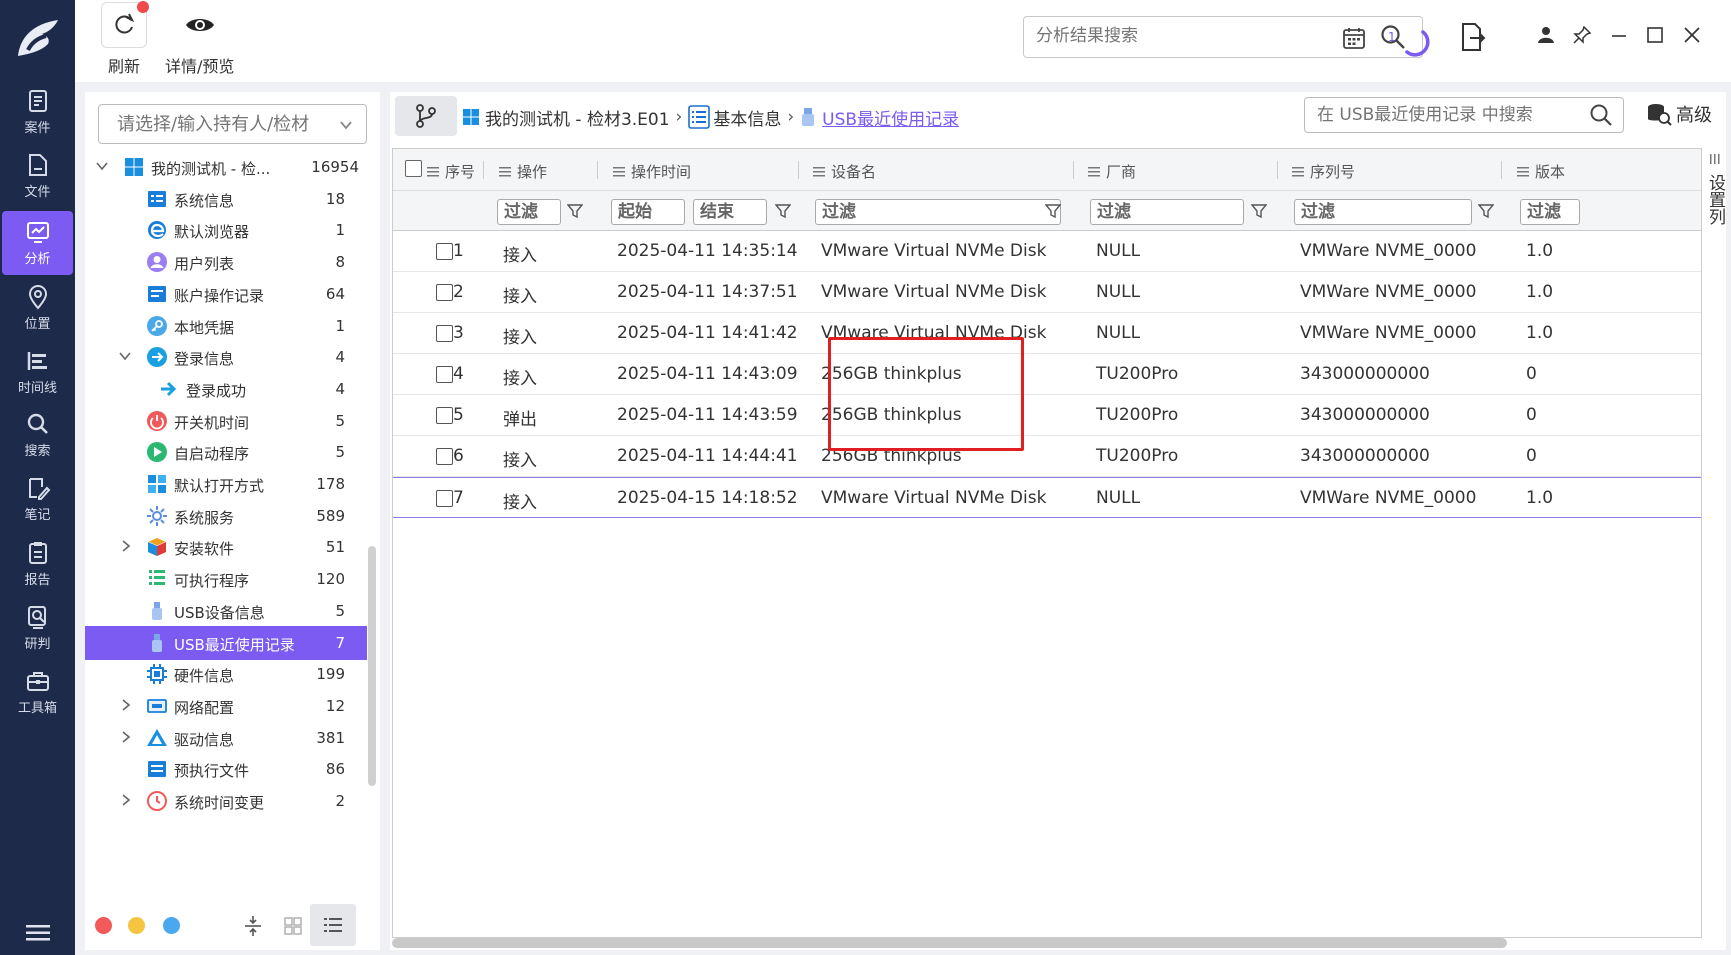 This screenshot has height=955, width=1731. What do you see at coordinates (37, 112) in the screenshot?
I see `nav-item-case: 案件` at bounding box center [37, 112].